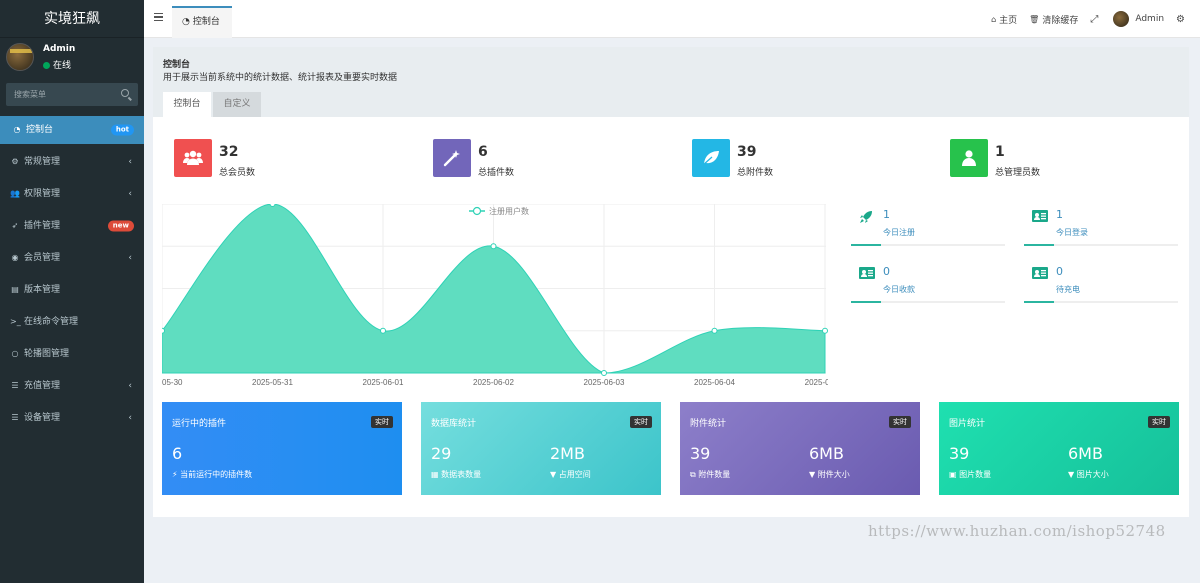 Image resolution: width=1200 pixels, height=583 pixels. I want to click on avatar, so click(1121, 19).